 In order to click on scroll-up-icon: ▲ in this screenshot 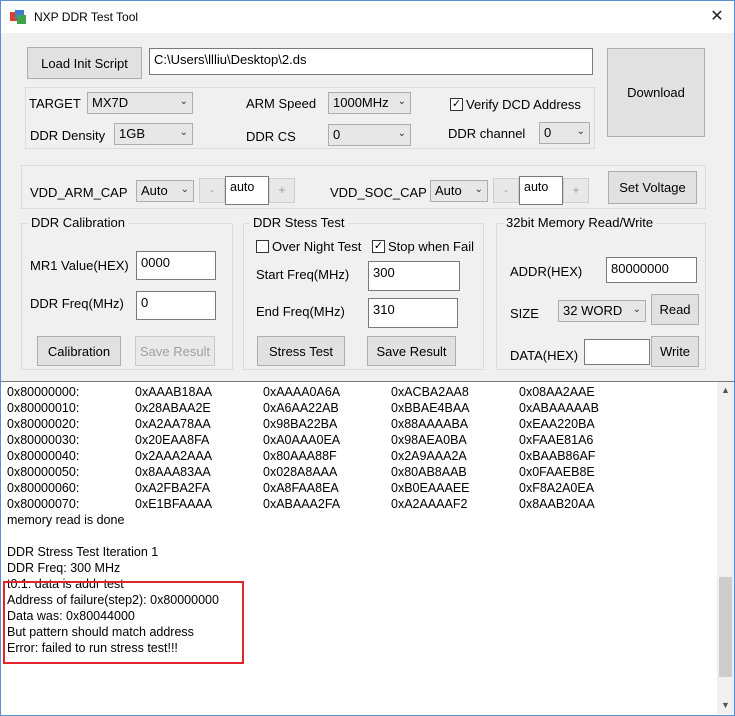, I will do `click(725, 390)`.